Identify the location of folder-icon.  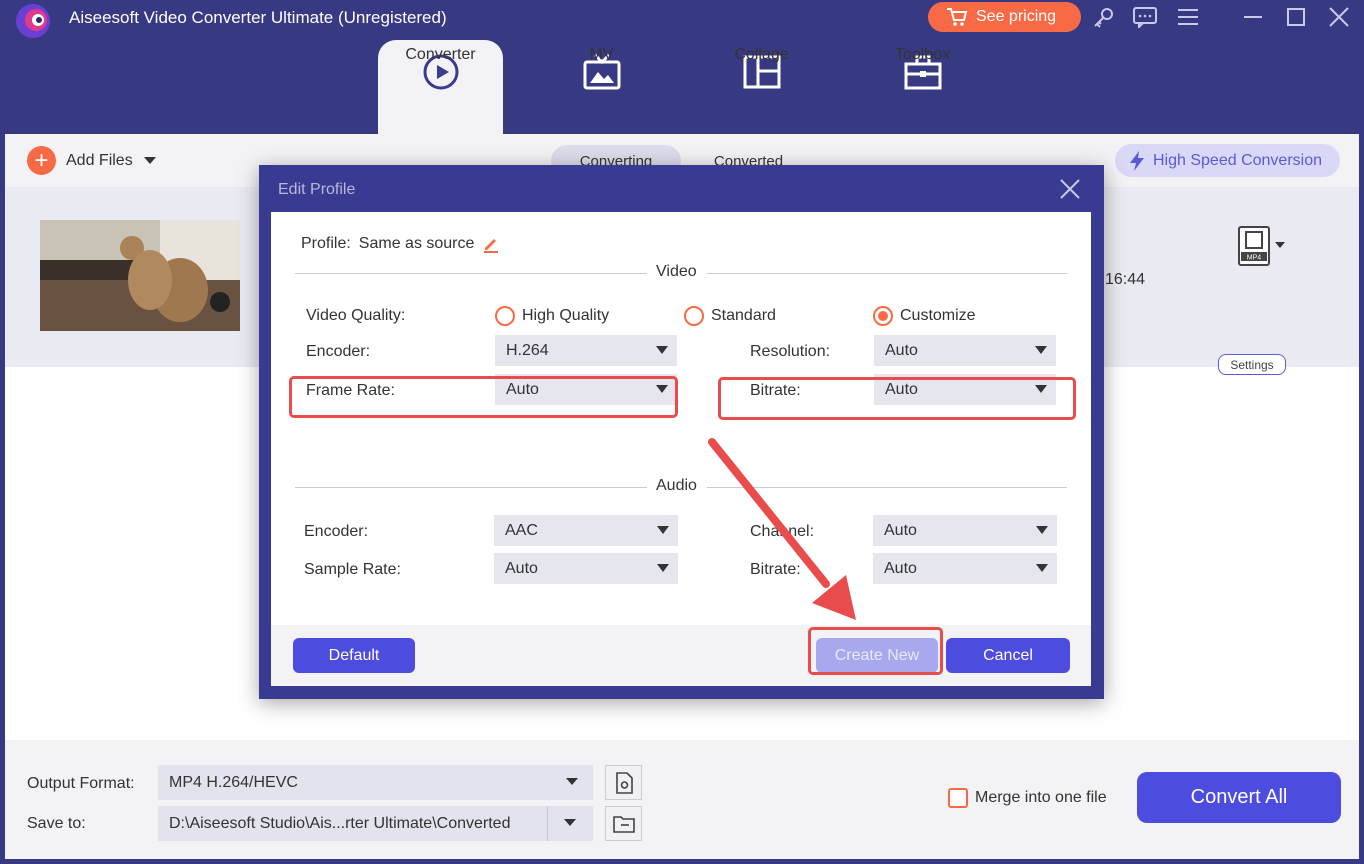
(623, 824).